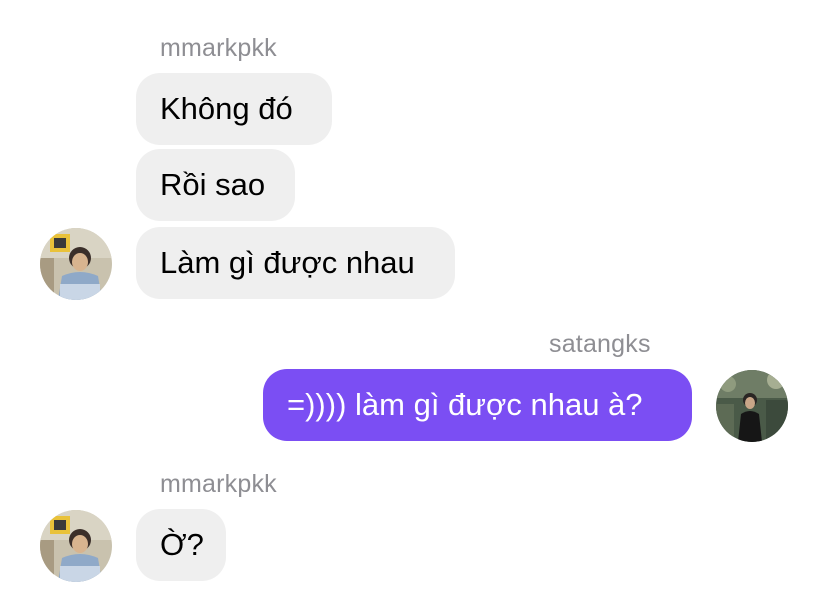 The image size is (828, 604). Describe the element at coordinates (213, 184) in the screenshot. I see `message-text: Rồi sao` at that location.